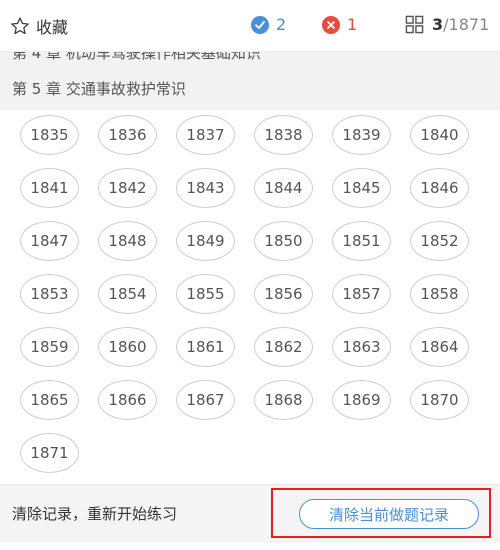  I want to click on wrong-count: 1, so click(339, 24).